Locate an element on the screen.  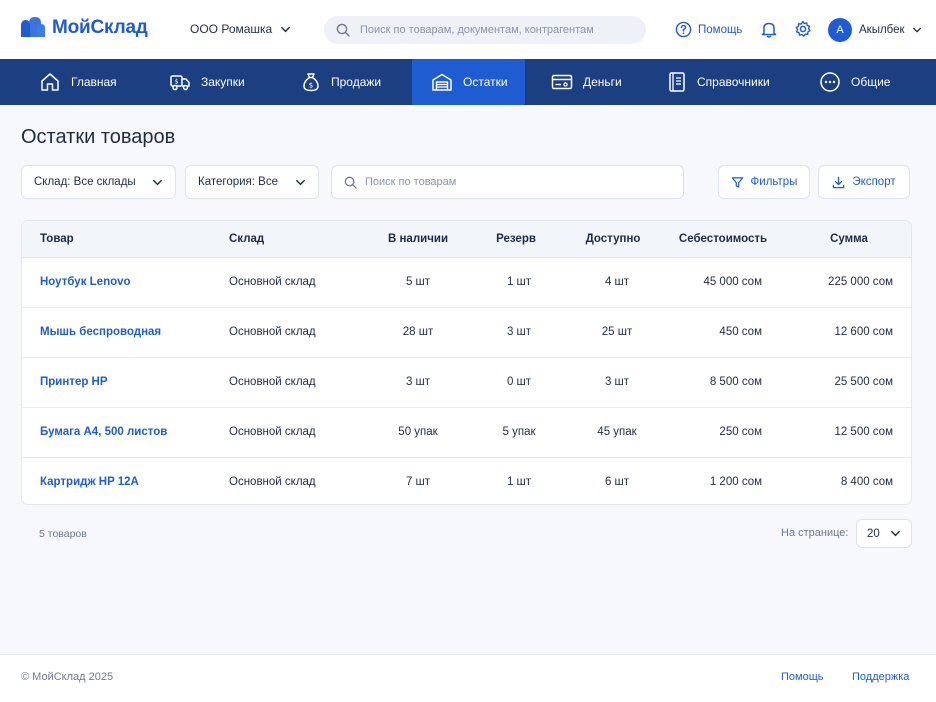
nav-item-sales: $ Продажи is located at coordinates (342, 82).